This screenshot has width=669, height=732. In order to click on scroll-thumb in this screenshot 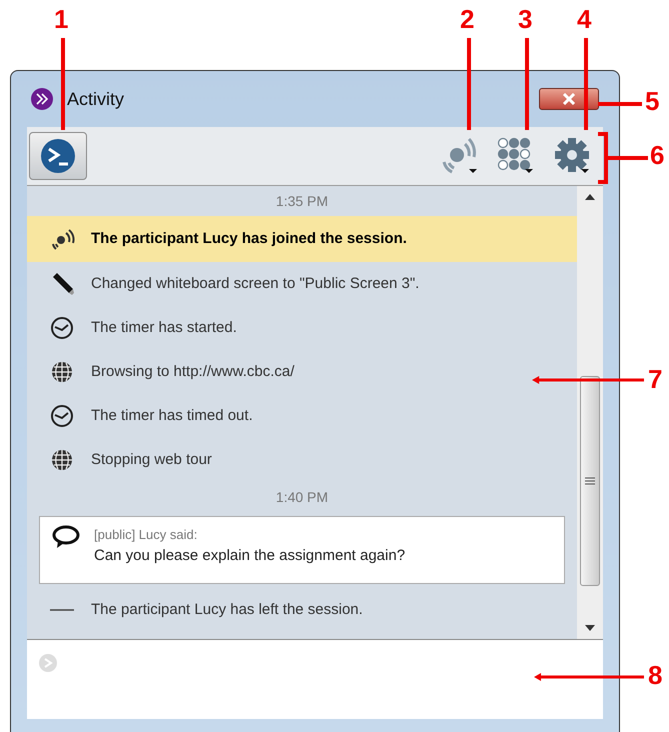, I will do `click(590, 481)`.